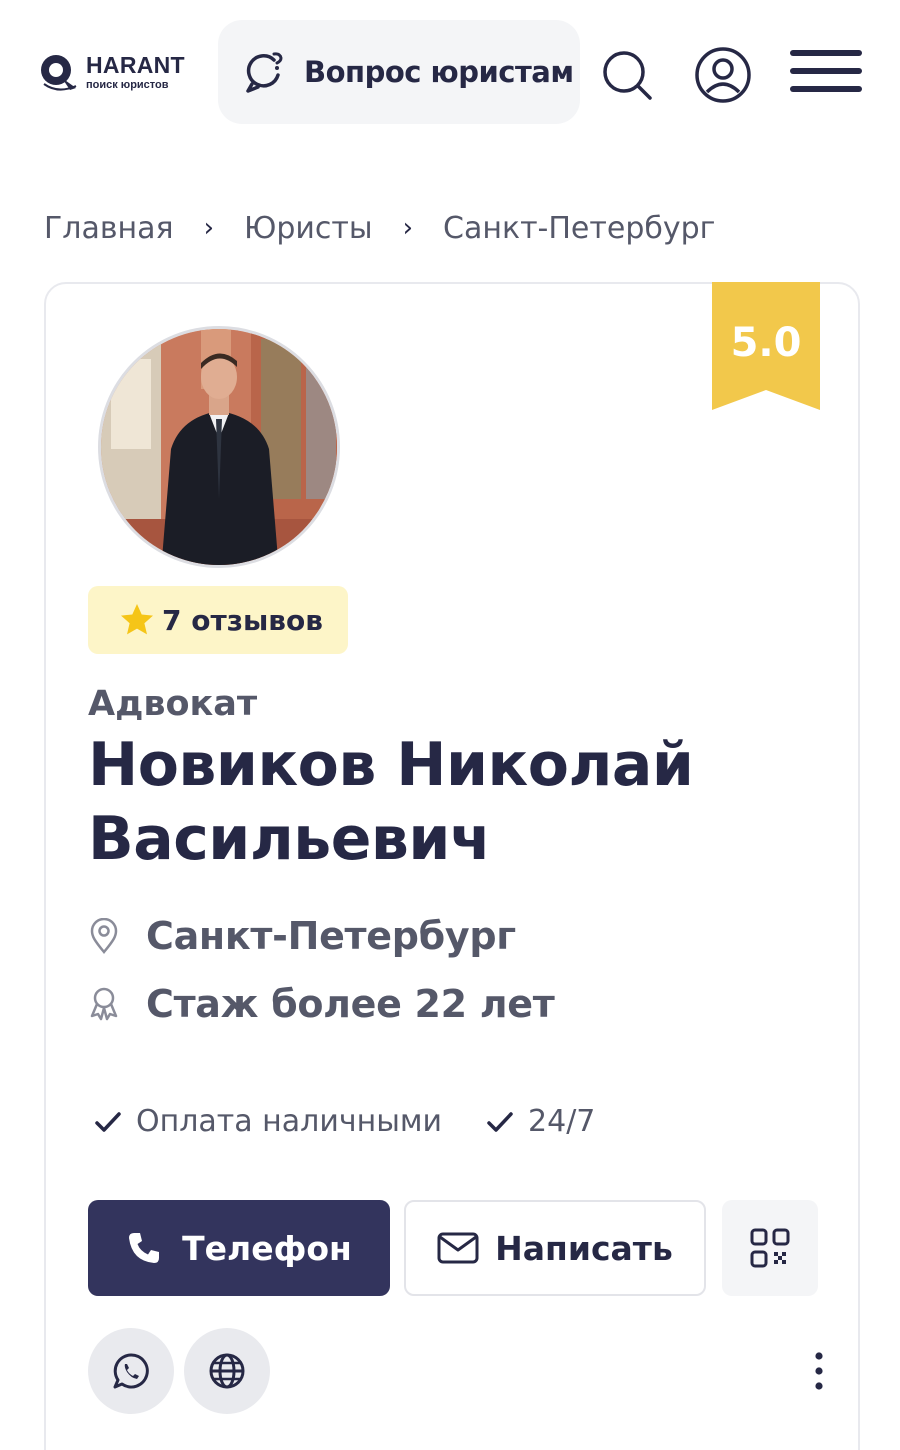 The image size is (900, 1450). What do you see at coordinates (242, 620) in the screenshot?
I see `reviews-count: 7 отзывов` at bounding box center [242, 620].